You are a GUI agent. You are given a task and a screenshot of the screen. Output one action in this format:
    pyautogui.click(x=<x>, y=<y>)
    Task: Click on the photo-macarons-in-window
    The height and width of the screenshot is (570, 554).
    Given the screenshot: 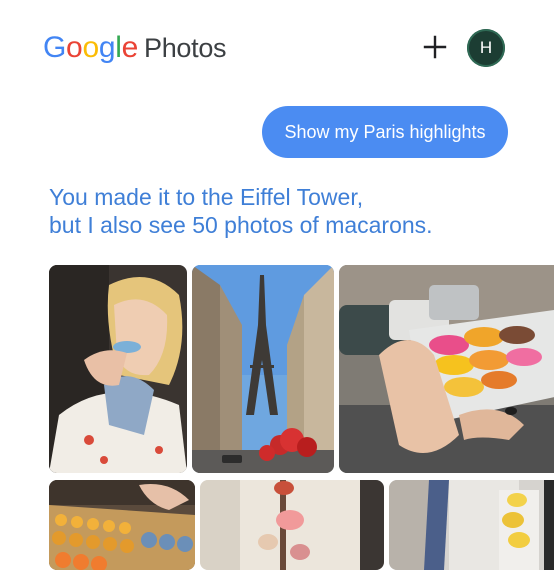 What is the action you would take?
    pyautogui.click(x=471, y=525)
    